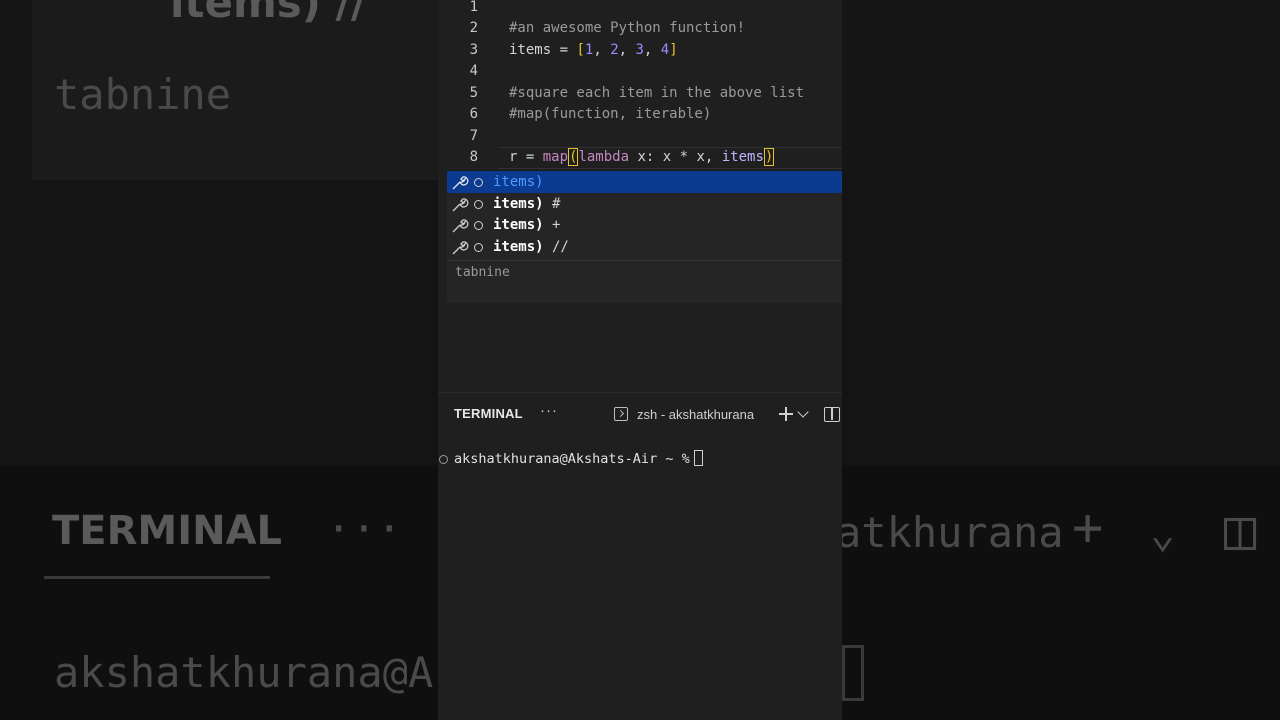  I want to click on background-detail-text: tabnine, so click(143, 94).